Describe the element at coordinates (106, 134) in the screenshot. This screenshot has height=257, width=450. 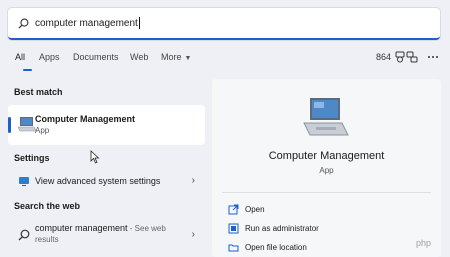
I see `best-match-item: Computer Management App` at that location.